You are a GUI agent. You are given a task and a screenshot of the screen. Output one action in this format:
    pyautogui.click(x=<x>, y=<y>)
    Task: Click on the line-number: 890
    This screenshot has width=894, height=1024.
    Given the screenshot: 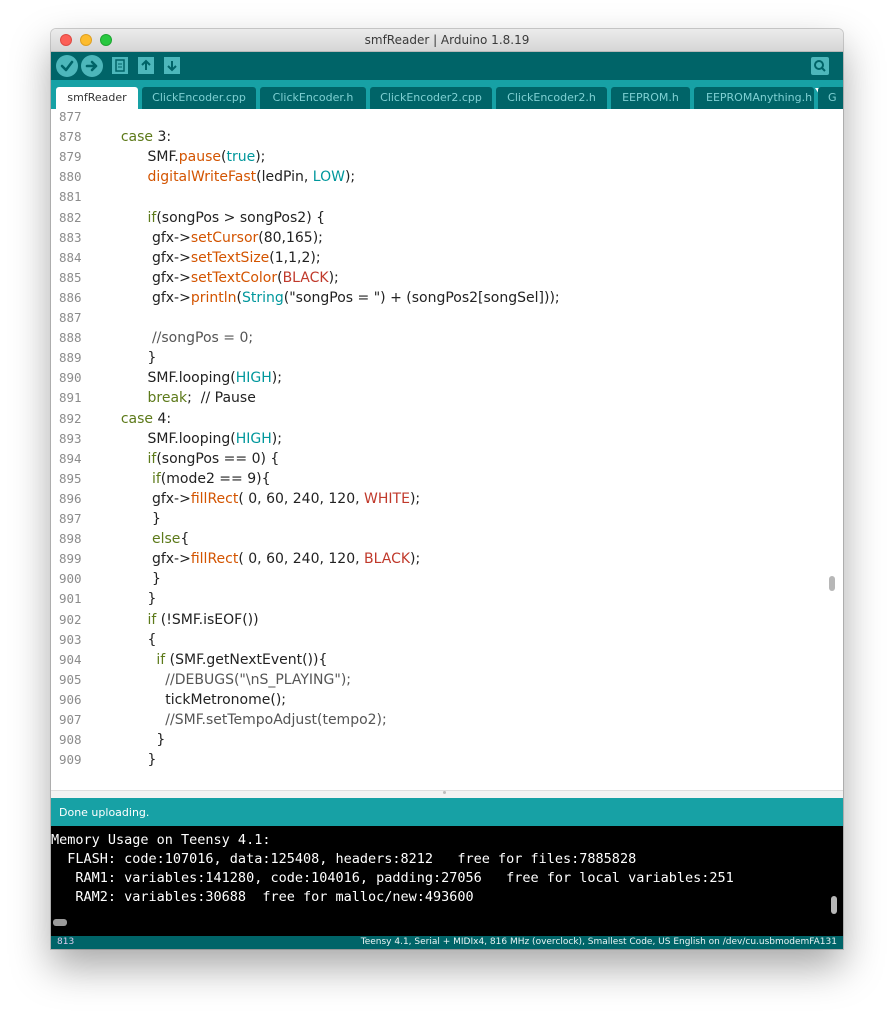 What is the action you would take?
    pyautogui.click(x=70, y=378)
    